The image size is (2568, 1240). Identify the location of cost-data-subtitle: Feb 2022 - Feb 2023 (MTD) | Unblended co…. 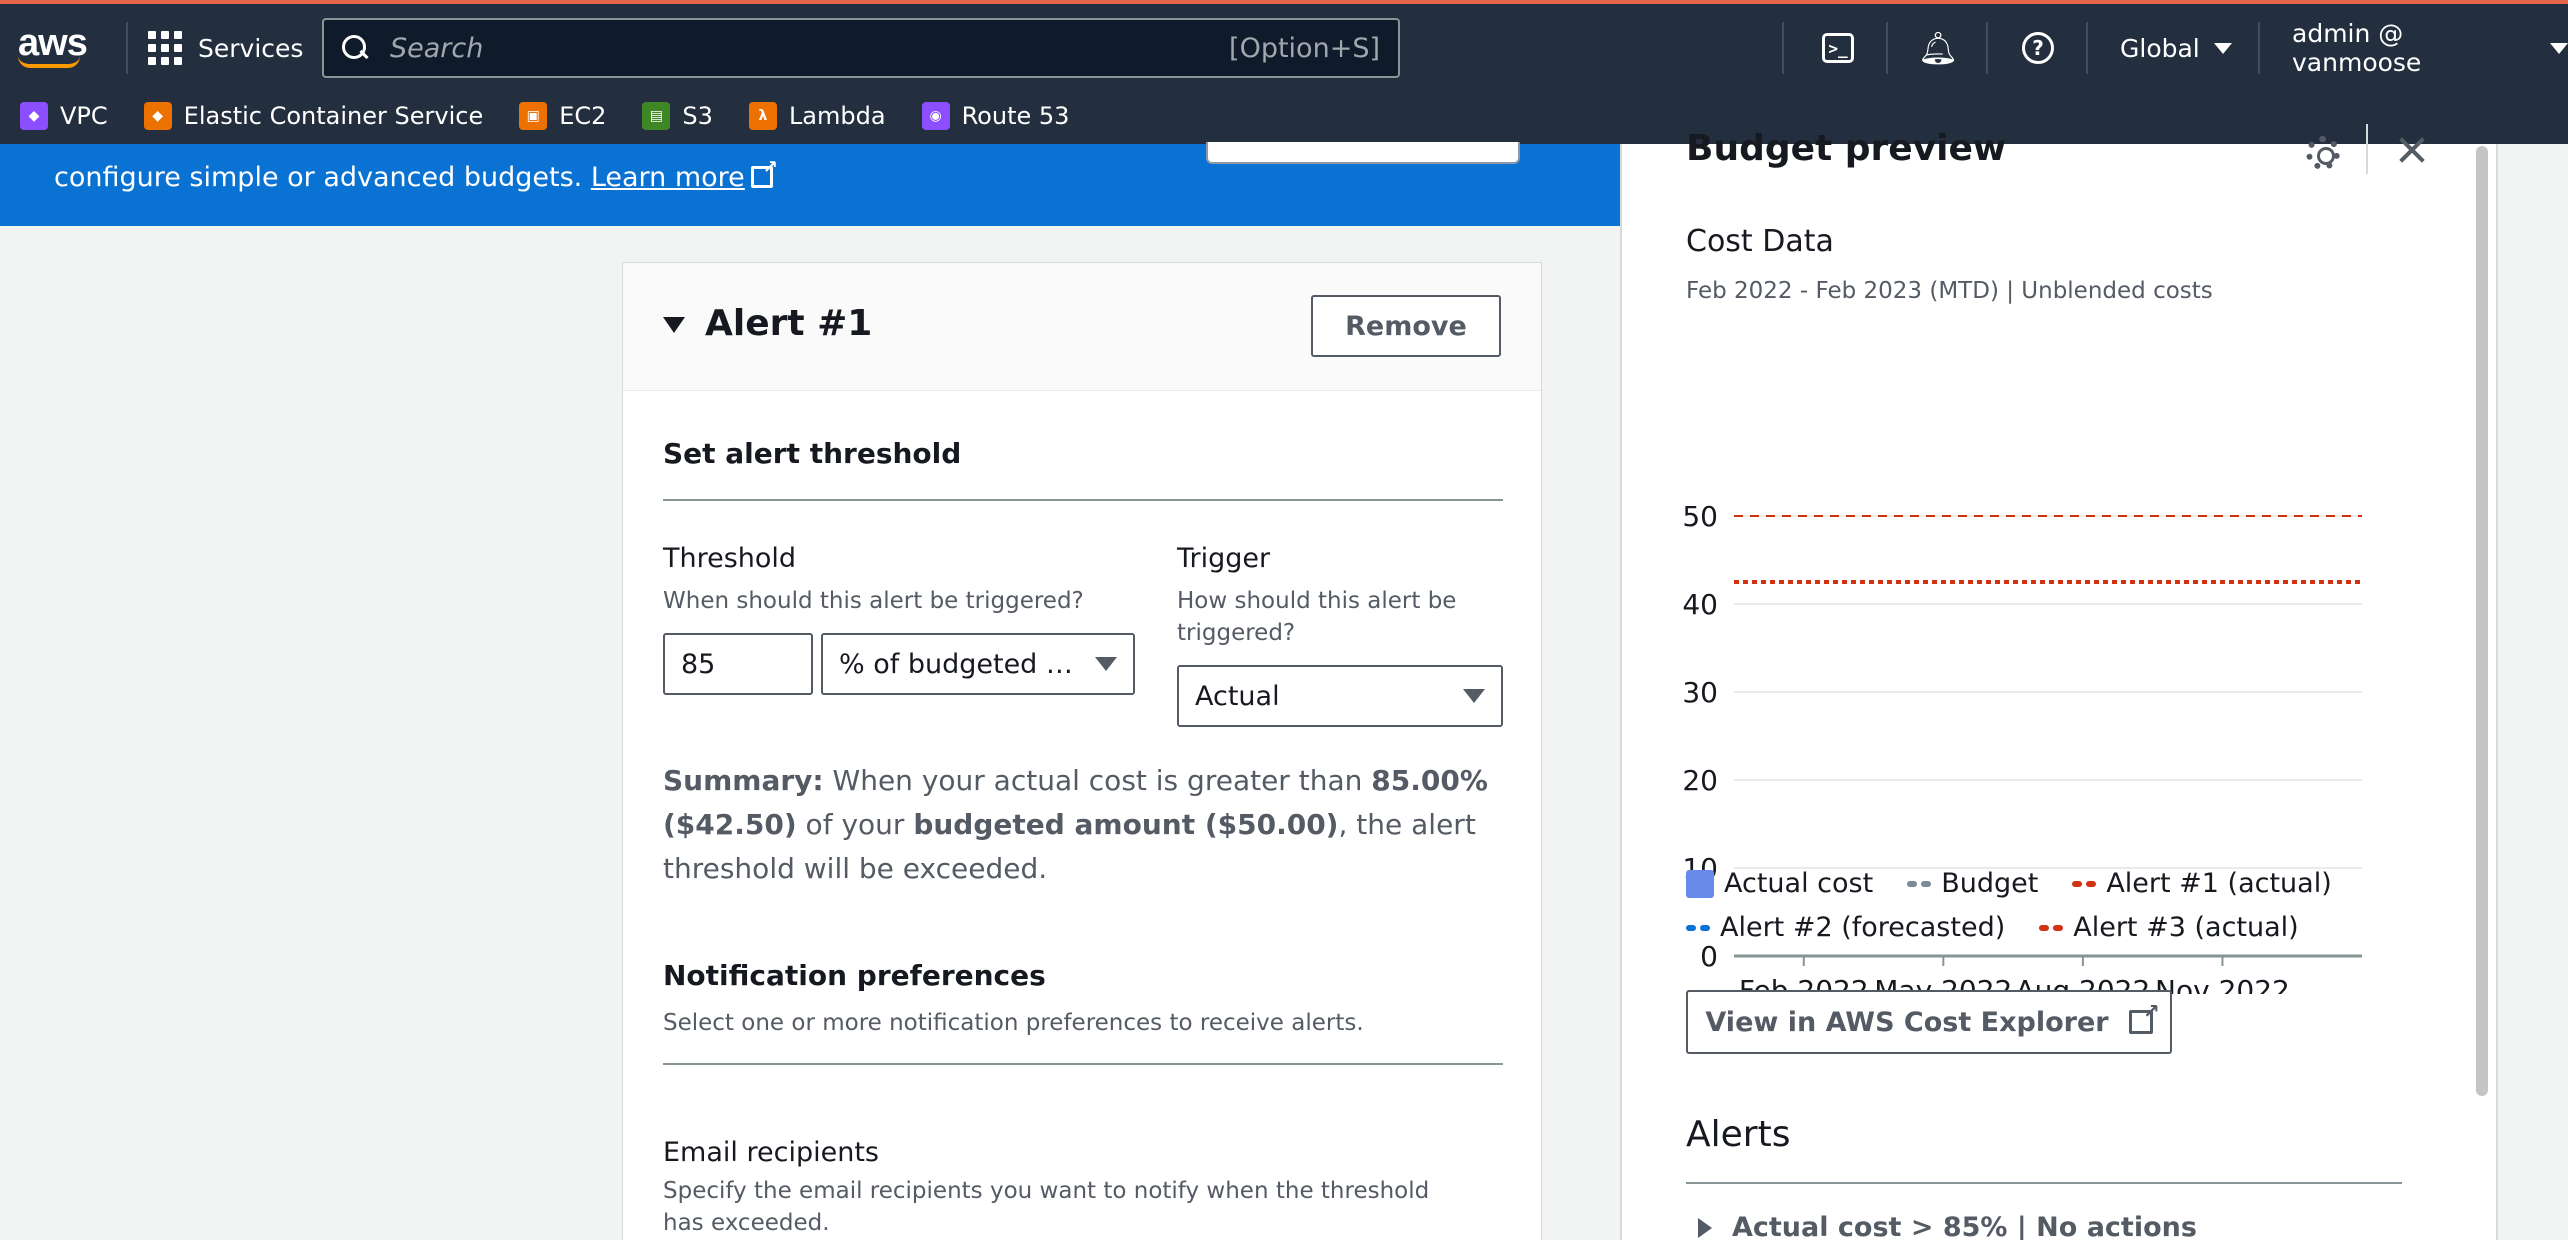
(1949, 291).